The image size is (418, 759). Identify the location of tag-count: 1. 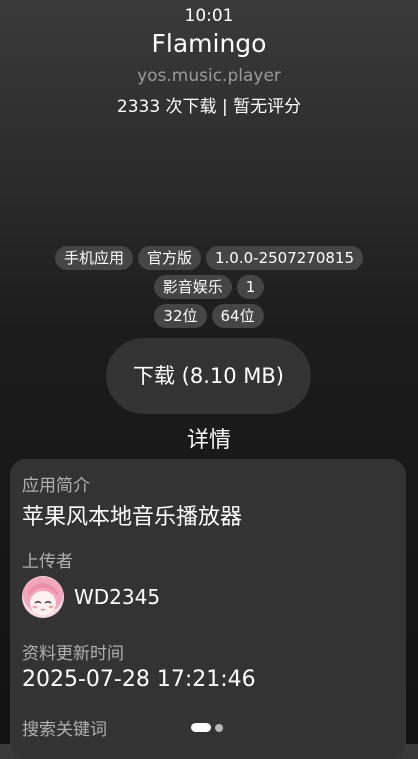
(250, 287).